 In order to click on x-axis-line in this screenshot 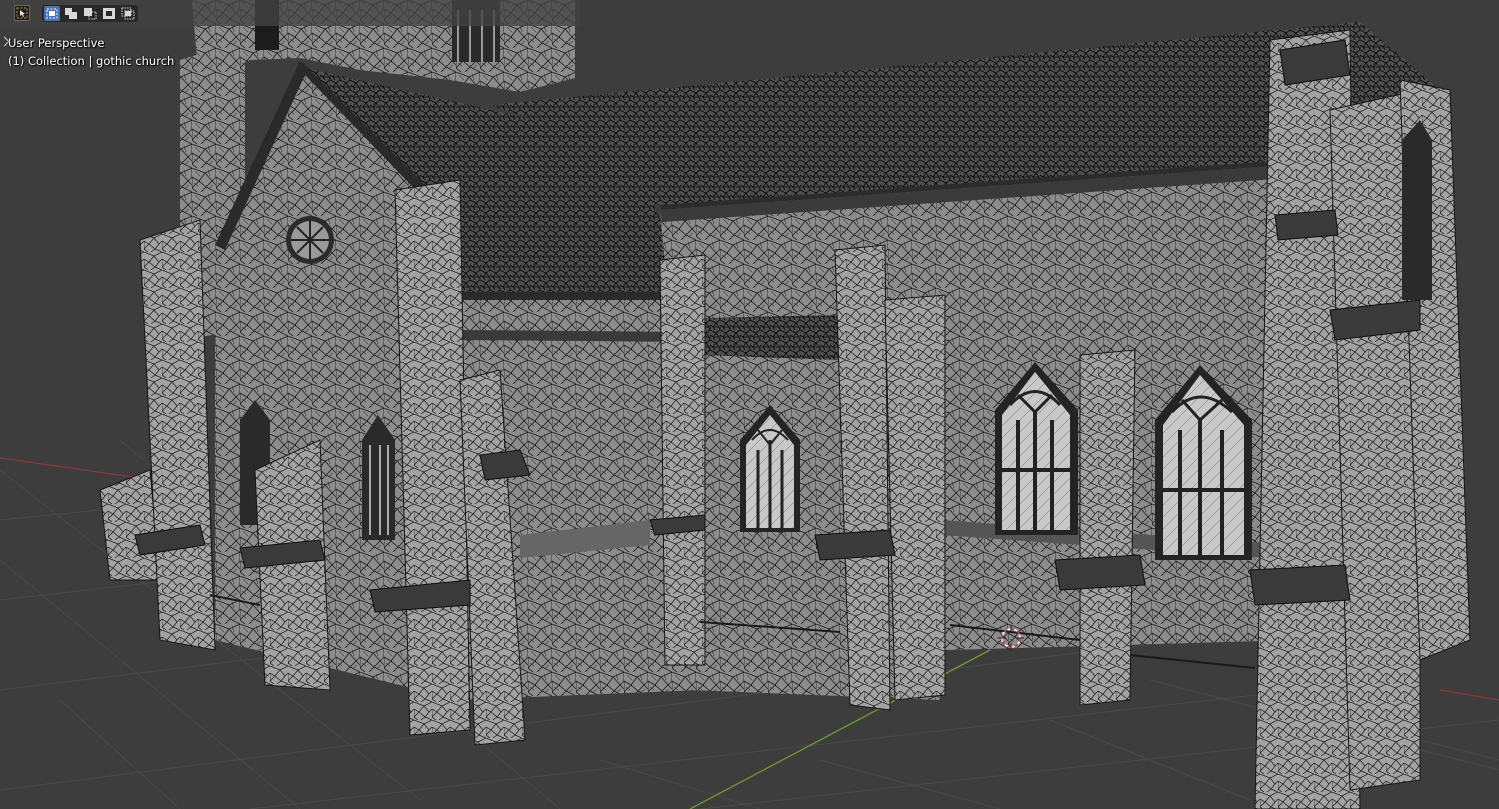, I will do `click(70, 468)`.